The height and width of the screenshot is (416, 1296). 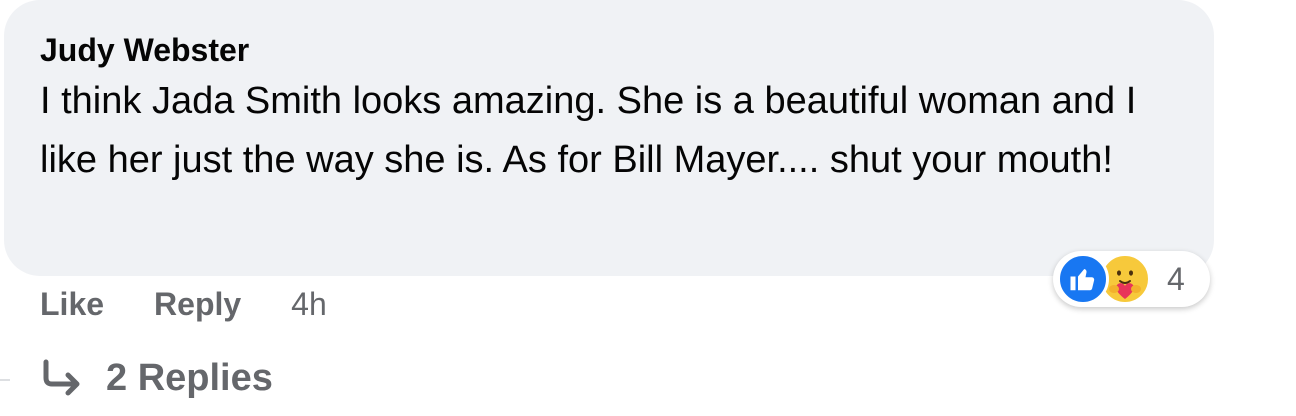 I want to click on like-reaction-icon, so click(x=1083, y=279).